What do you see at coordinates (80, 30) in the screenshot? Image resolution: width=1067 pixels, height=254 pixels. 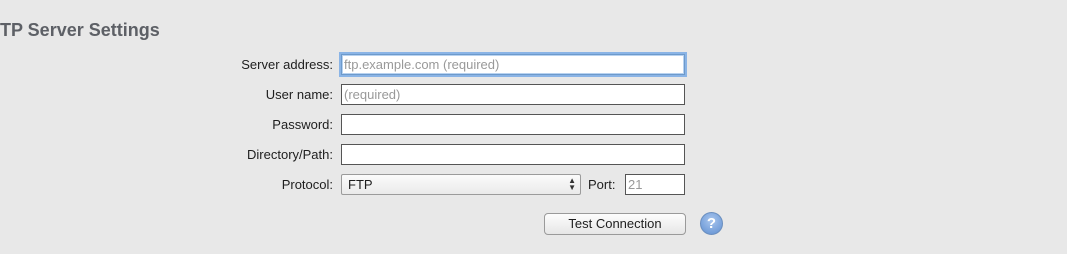 I see `section-title: TP Server Settings` at bounding box center [80, 30].